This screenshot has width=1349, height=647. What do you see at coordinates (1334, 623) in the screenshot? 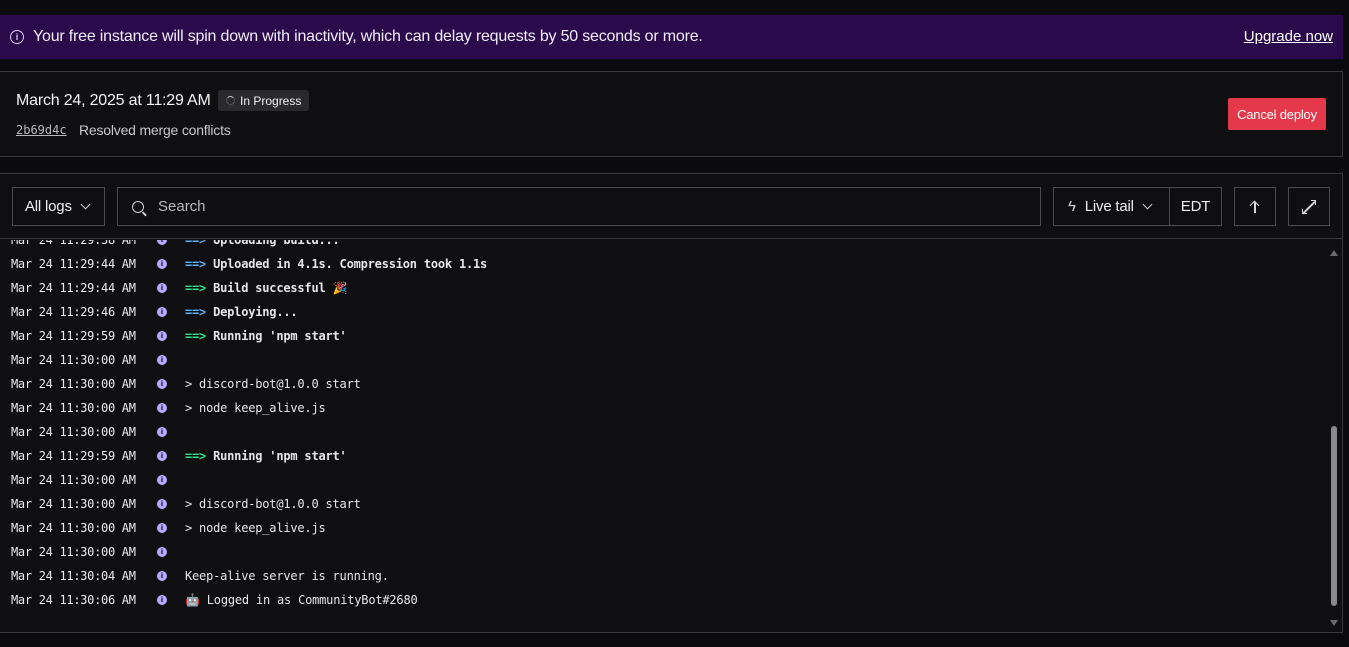
I see `scroll-down-arrow-icon` at bounding box center [1334, 623].